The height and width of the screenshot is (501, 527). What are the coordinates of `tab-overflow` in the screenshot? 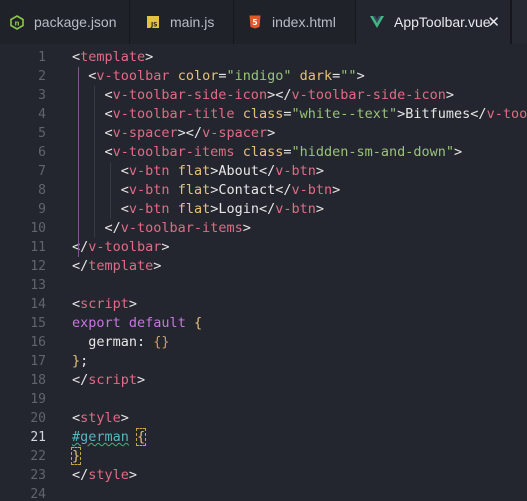 It's located at (519, 22).